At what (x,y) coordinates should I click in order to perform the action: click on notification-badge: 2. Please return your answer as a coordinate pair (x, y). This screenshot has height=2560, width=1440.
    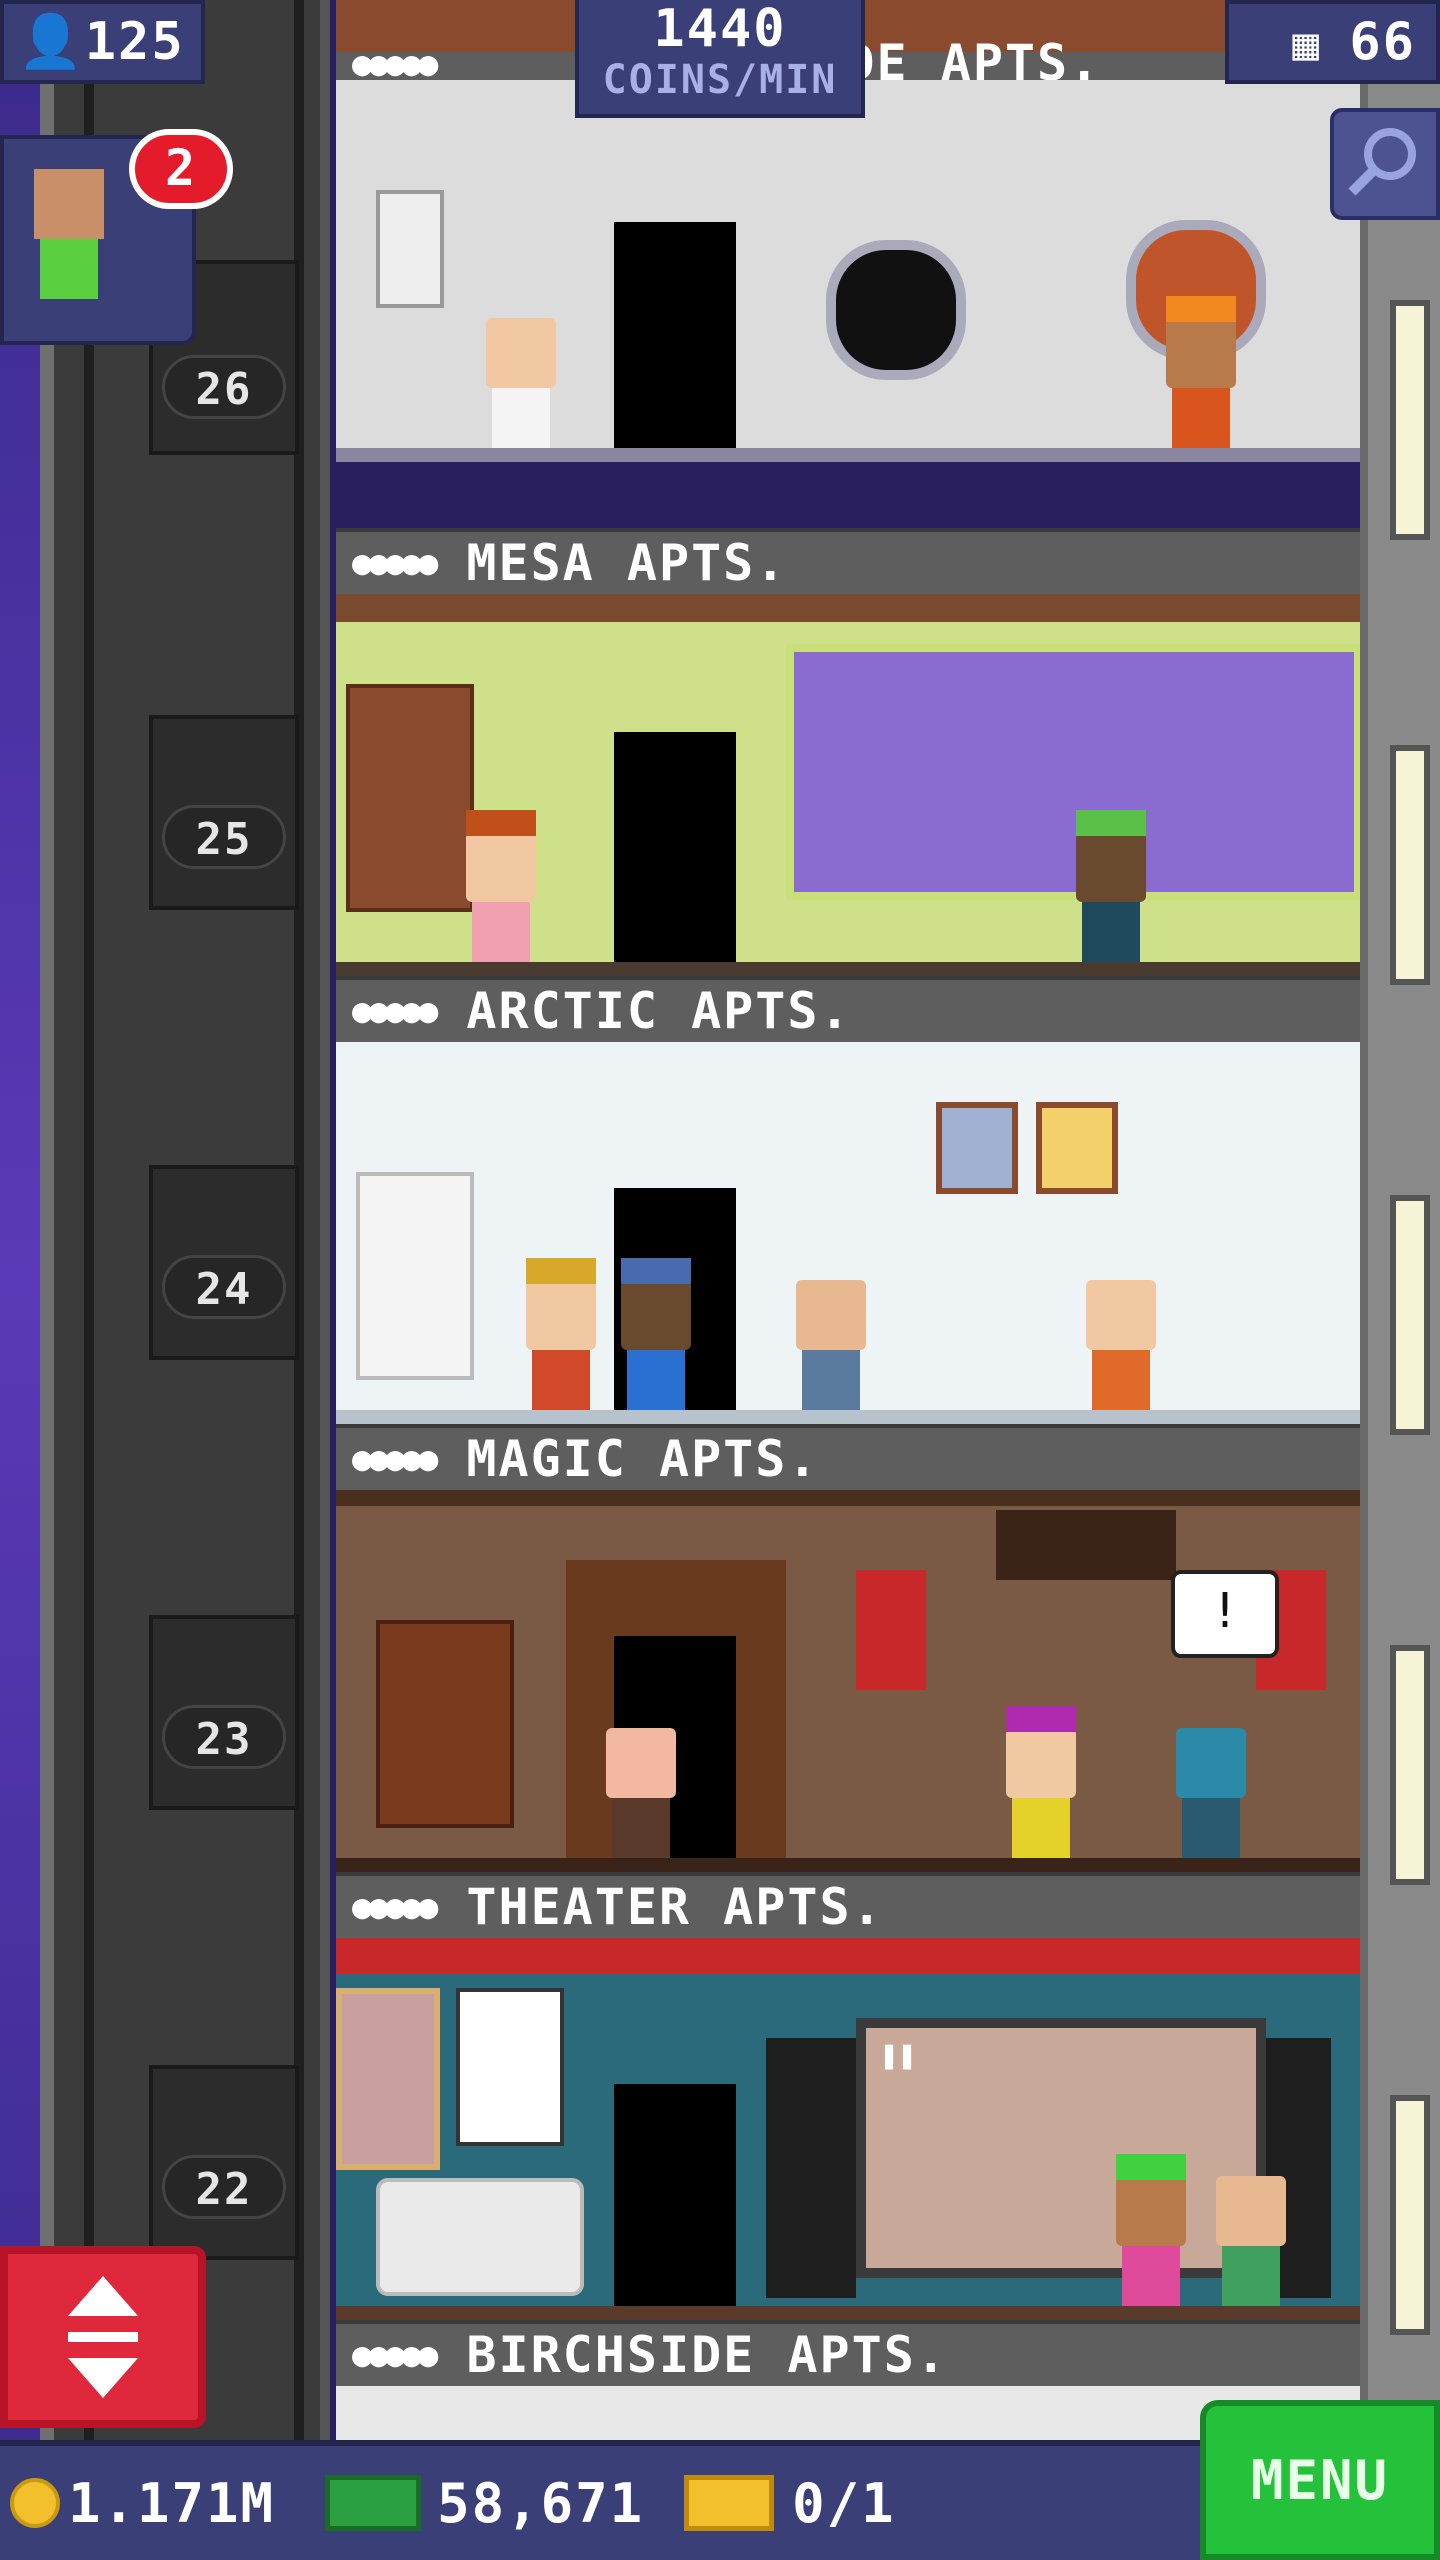
    Looking at the image, I should click on (181, 169).